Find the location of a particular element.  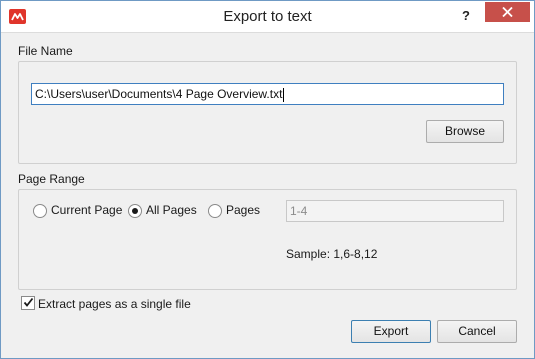

single-file-label: Extract pages as a single file is located at coordinates (114, 304).